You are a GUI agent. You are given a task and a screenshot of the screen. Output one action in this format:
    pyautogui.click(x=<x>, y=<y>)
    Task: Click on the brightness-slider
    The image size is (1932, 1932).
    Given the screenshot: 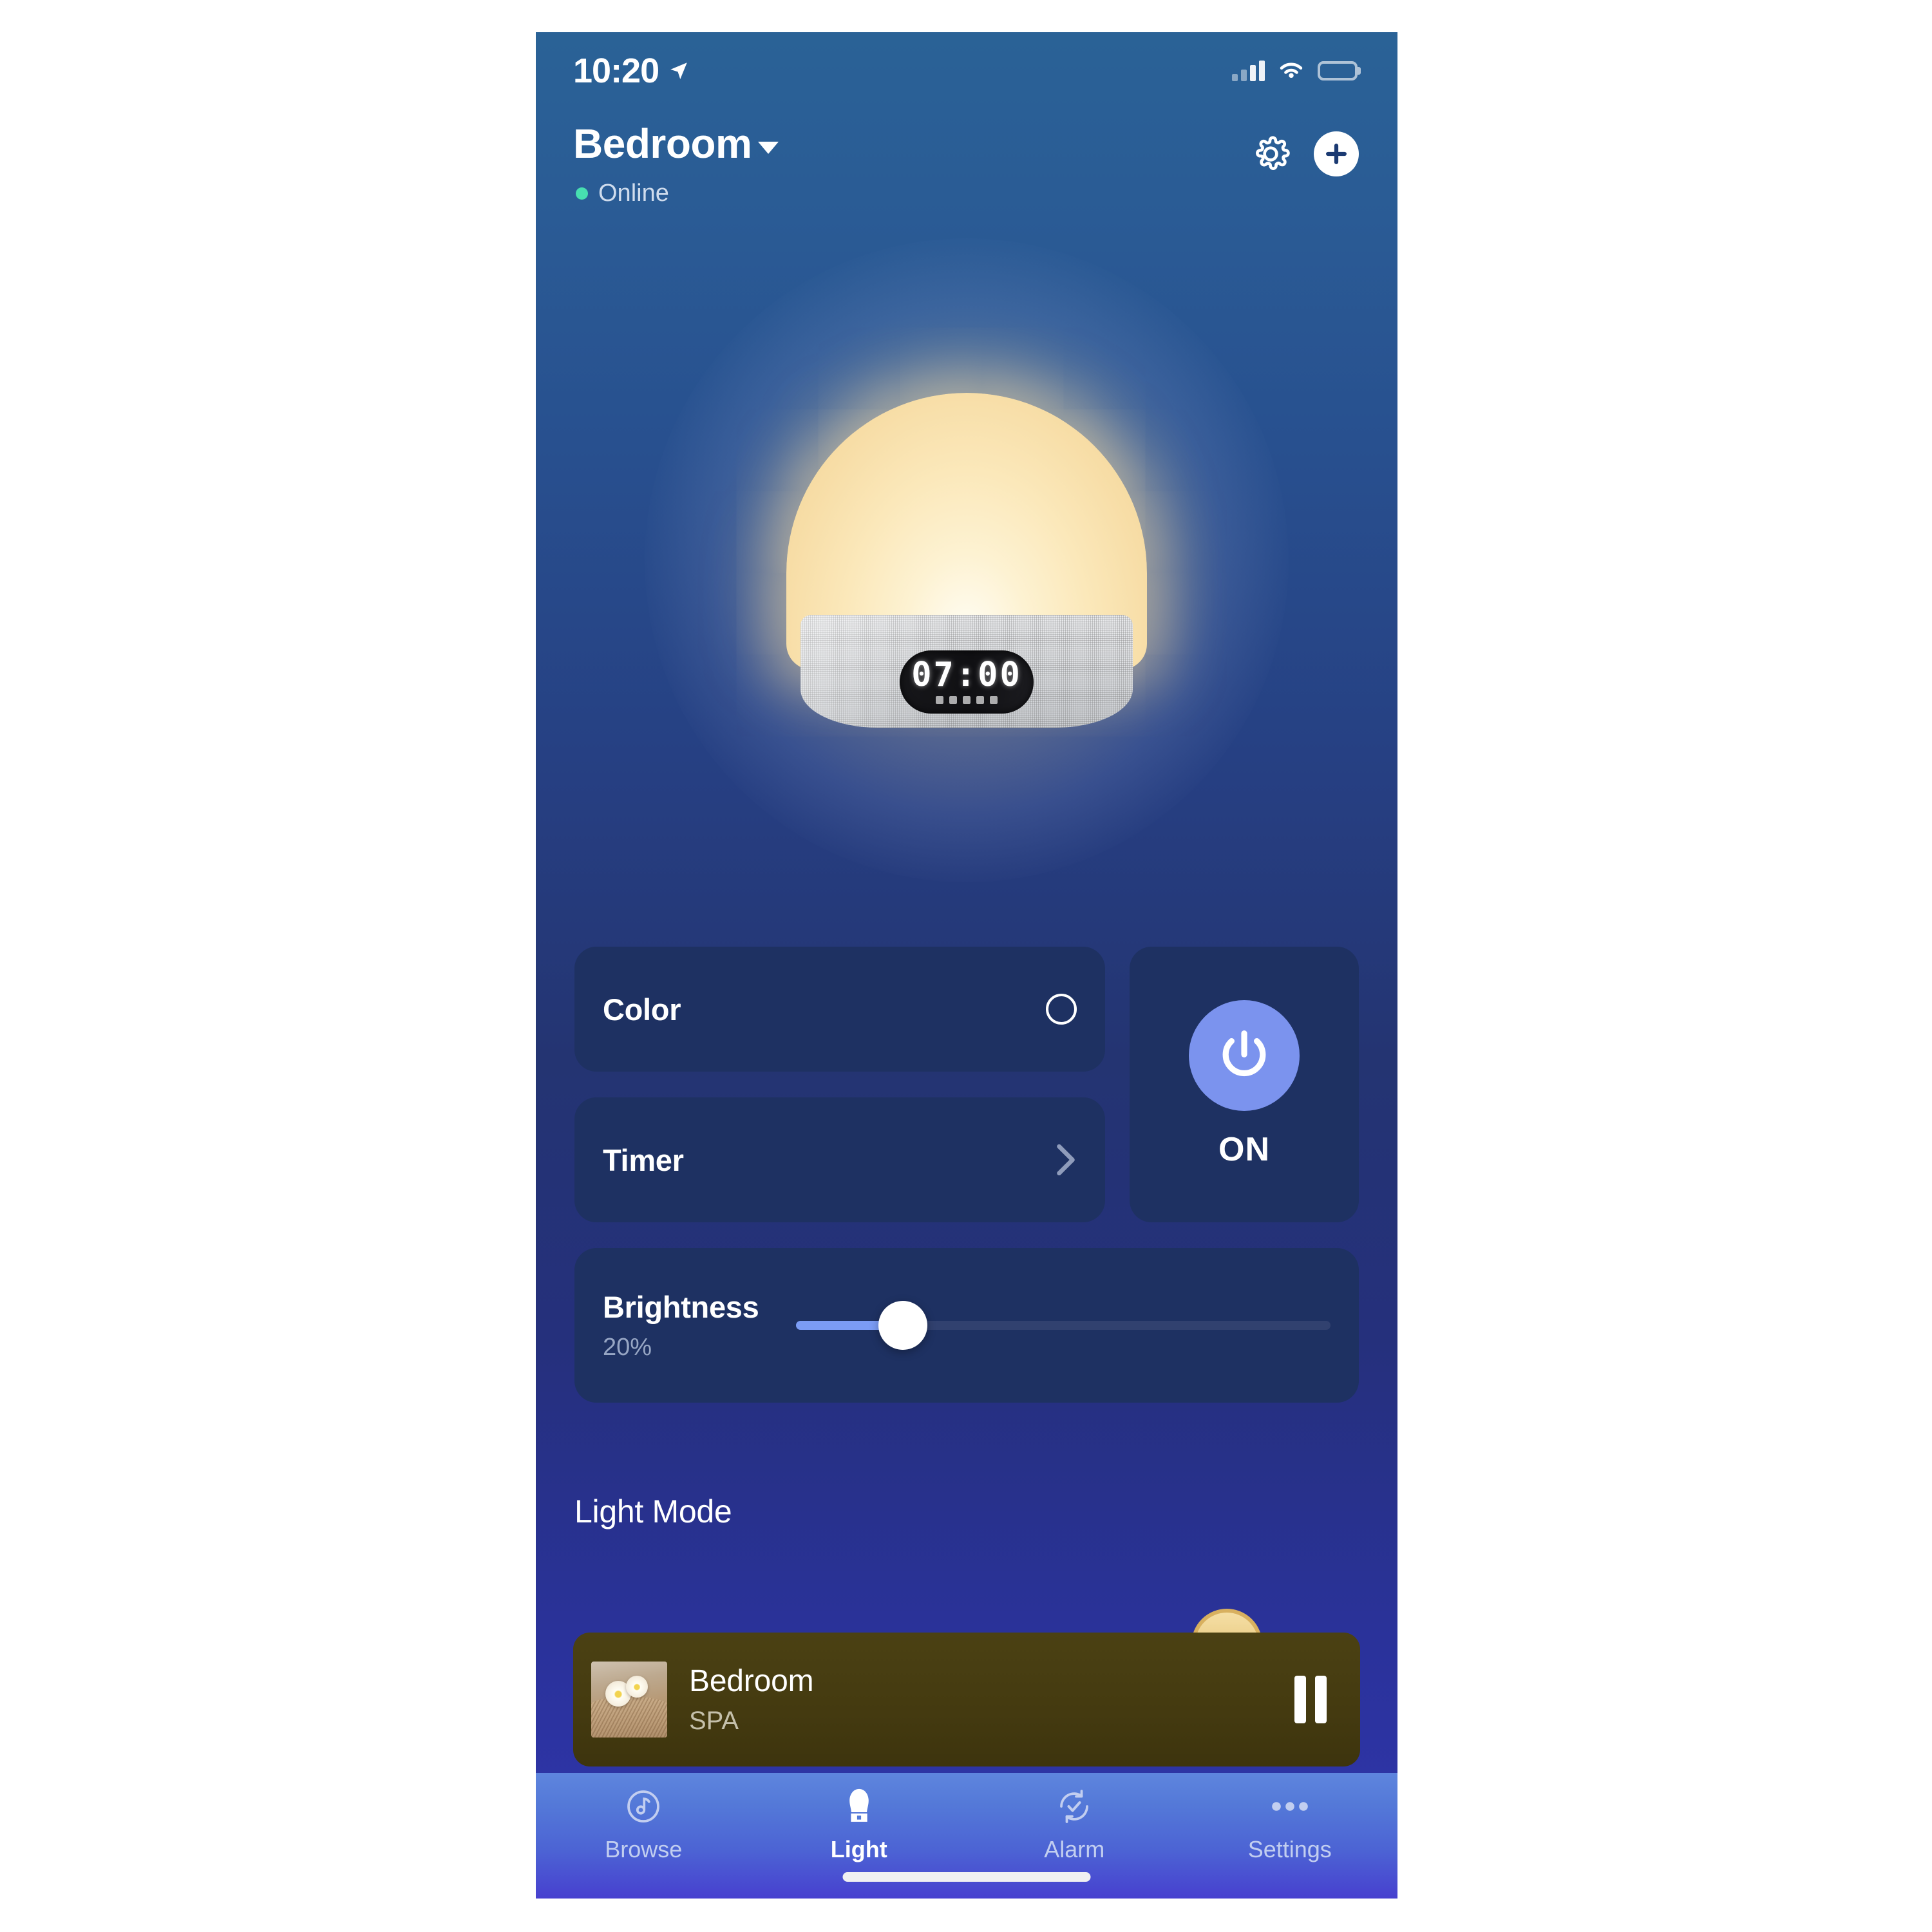 What is the action you would take?
    pyautogui.click(x=1063, y=1325)
    